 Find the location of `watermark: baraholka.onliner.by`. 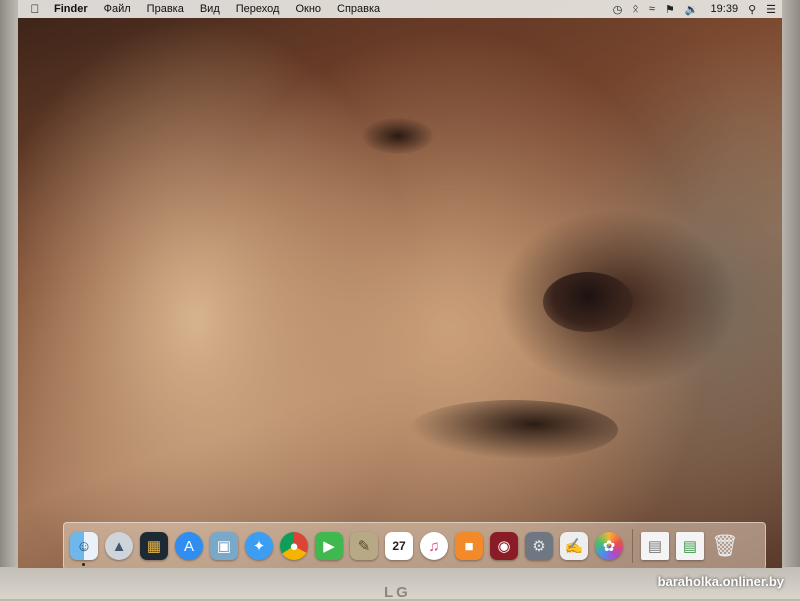

watermark: baraholka.onliner.by is located at coordinates (720, 581).